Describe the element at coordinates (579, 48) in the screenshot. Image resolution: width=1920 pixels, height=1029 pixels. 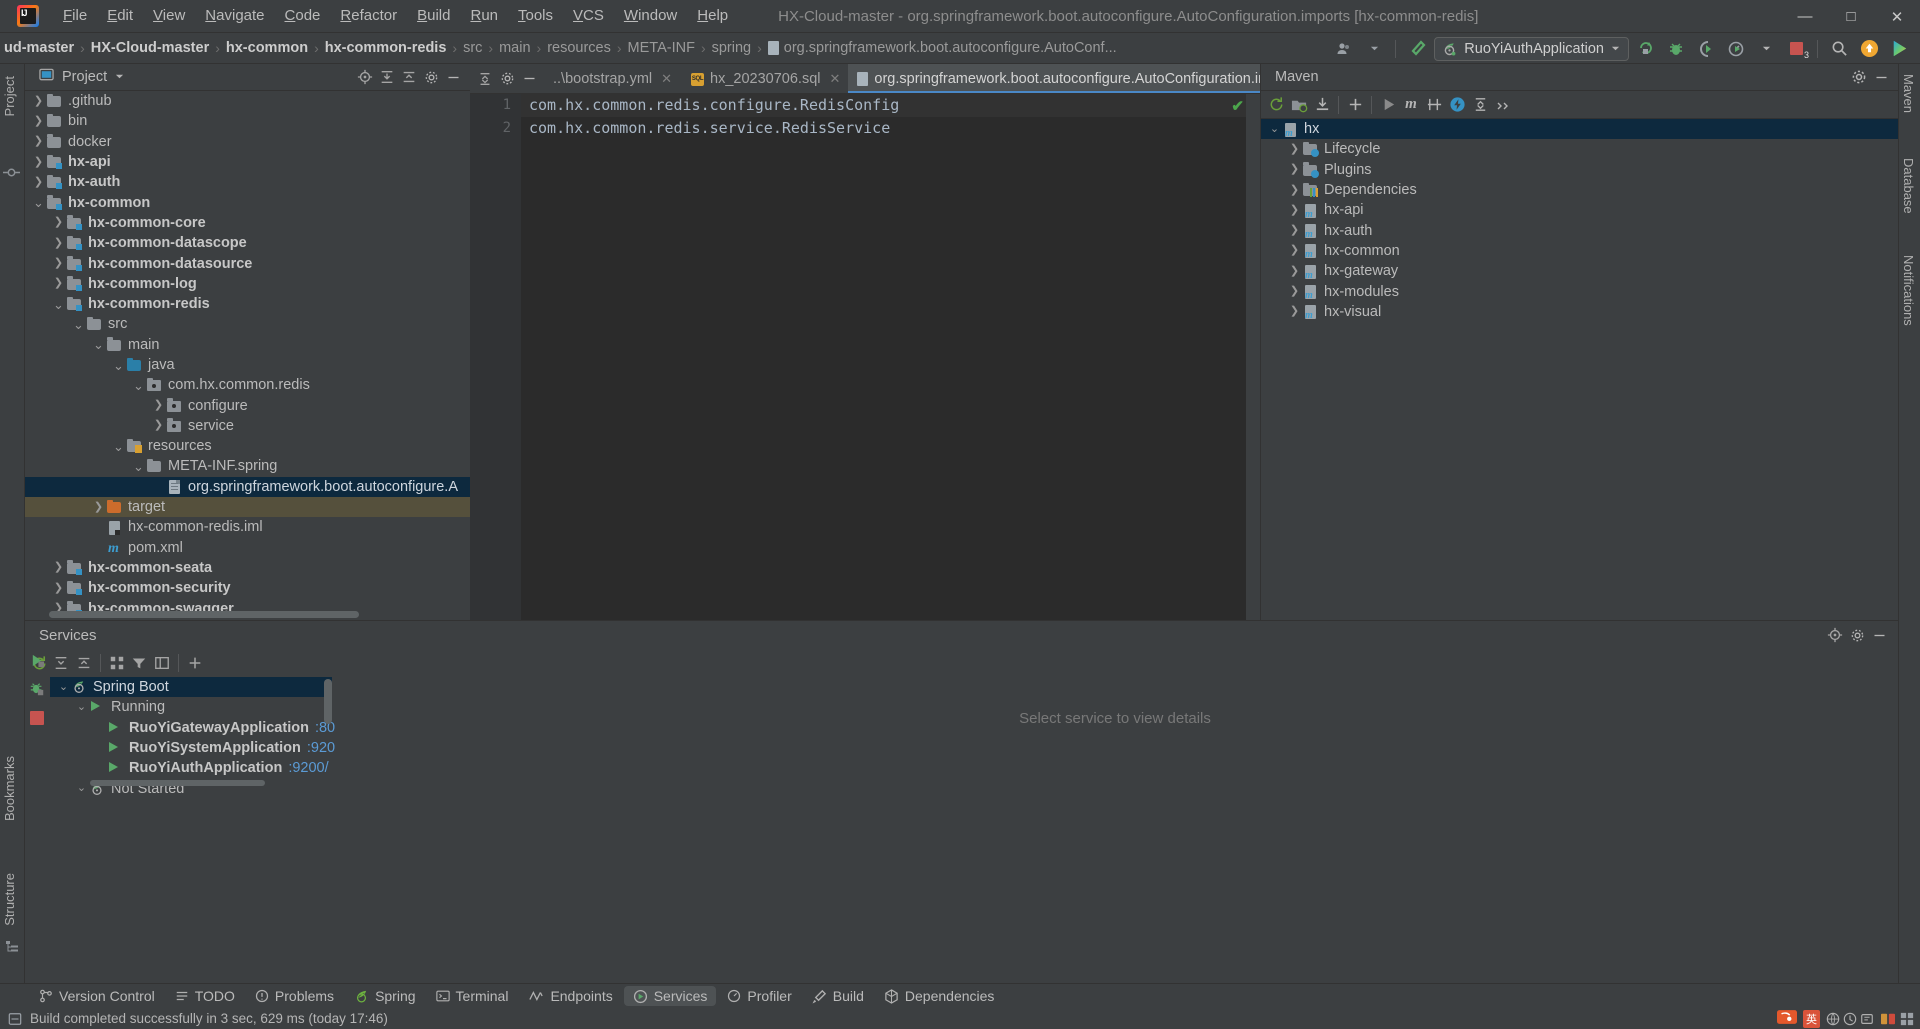
I see `breadcrumb-item-6: resources` at that location.